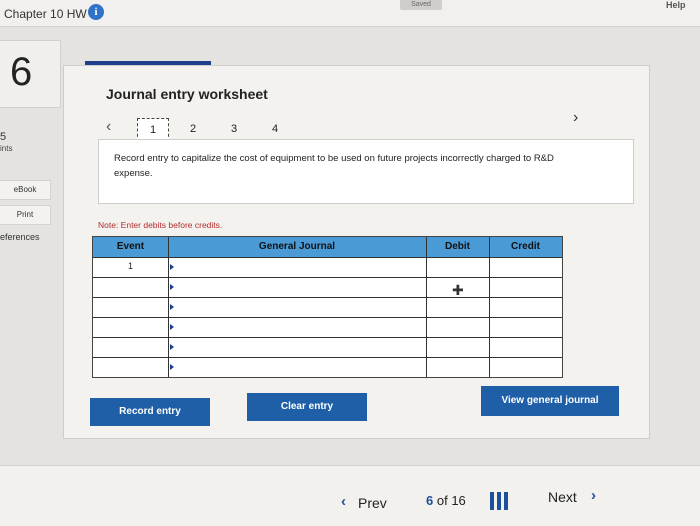 The image size is (700, 526). I want to click on of-label: of, so click(442, 500).